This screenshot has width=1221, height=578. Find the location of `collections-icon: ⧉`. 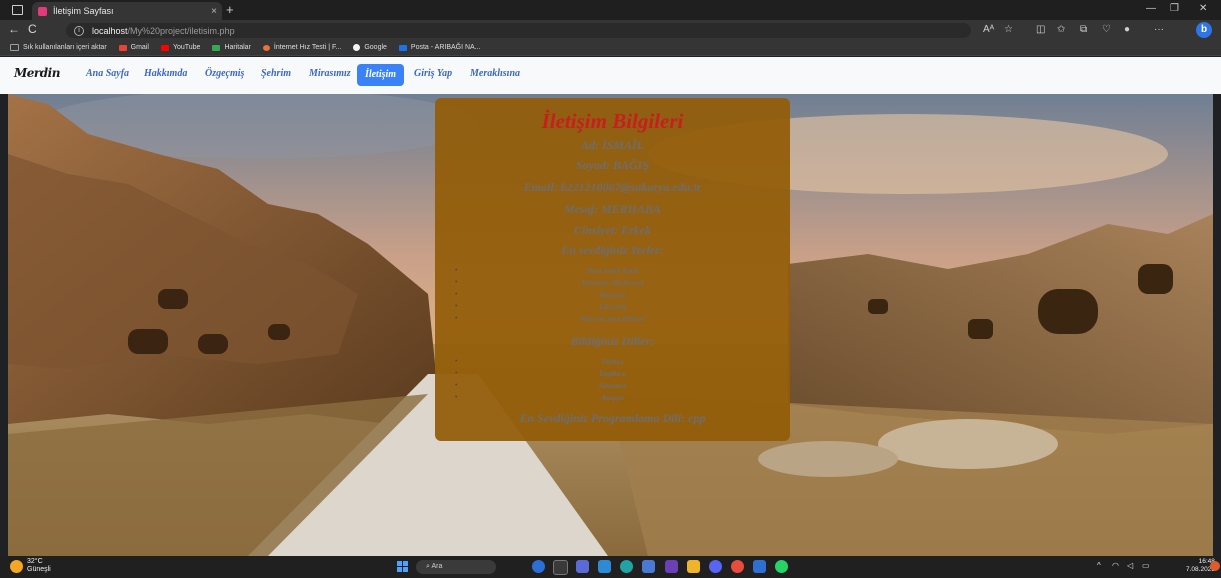

collections-icon: ⧉ is located at coordinates (1083, 29).